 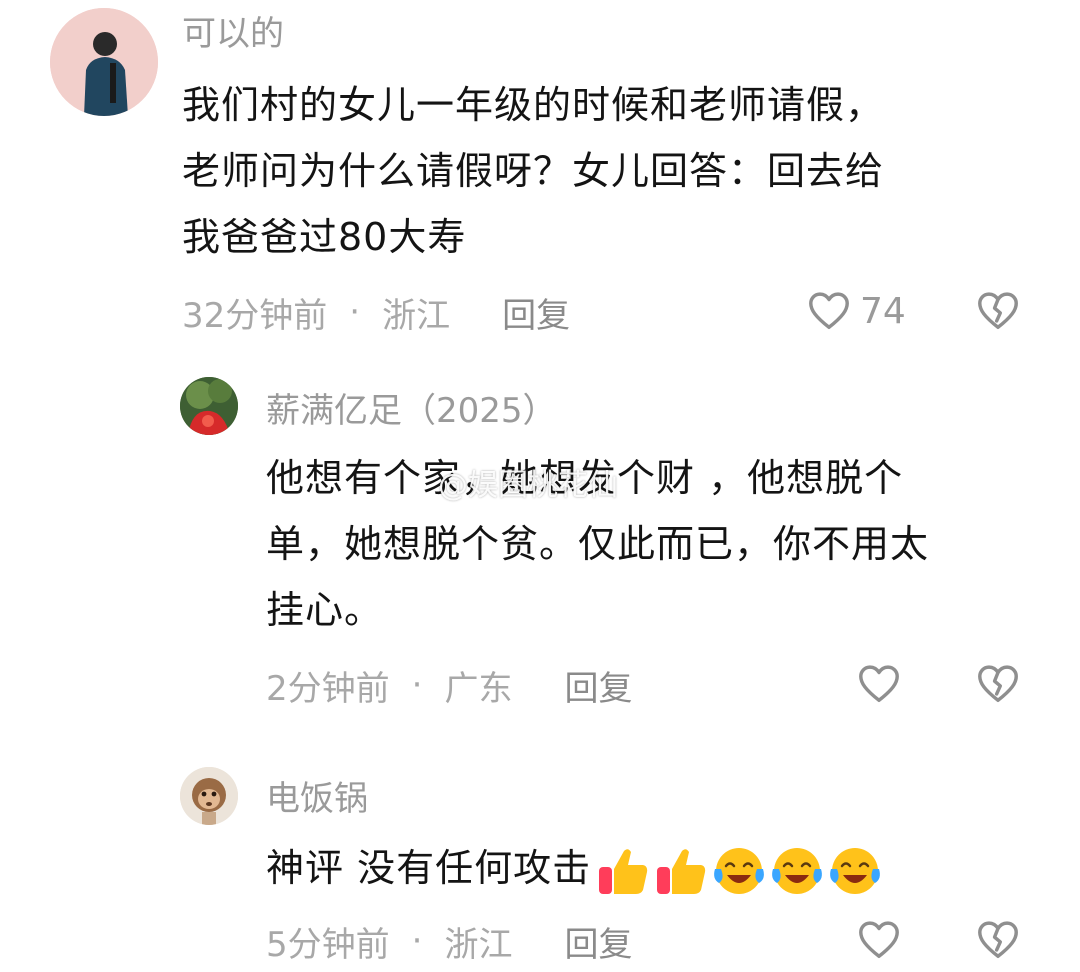 I want to click on comment-text-body: 神评 没有任何攻击, so click(x=429, y=868).